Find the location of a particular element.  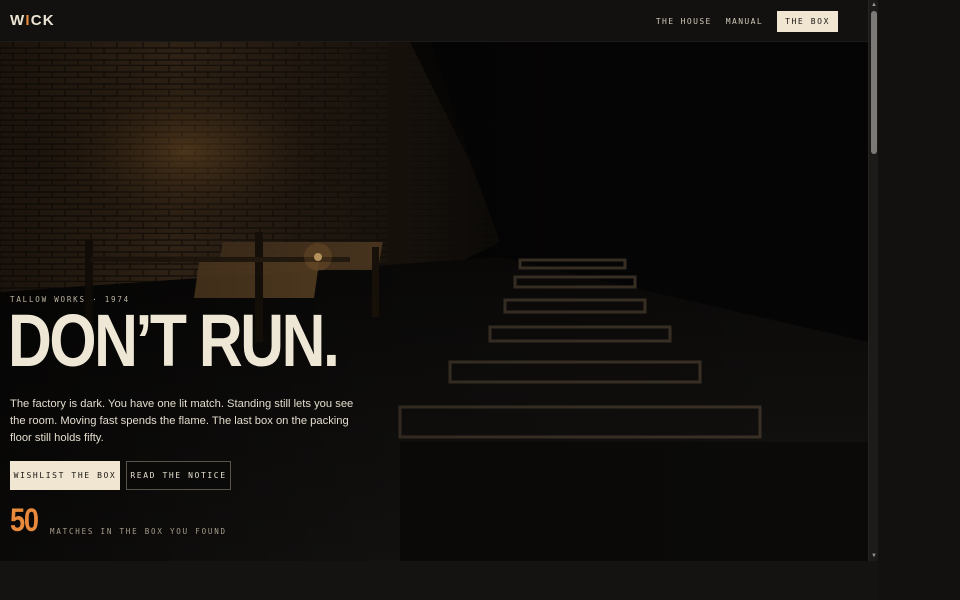

scrollbar-thumb is located at coordinates (874, 82).